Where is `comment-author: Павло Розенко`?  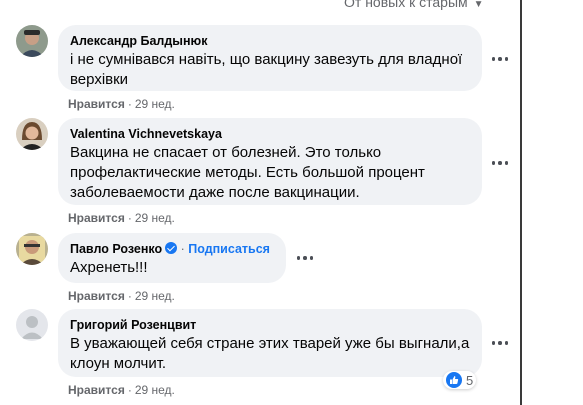
comment-author: Павло Розенко is located at coordinates (116, 249).